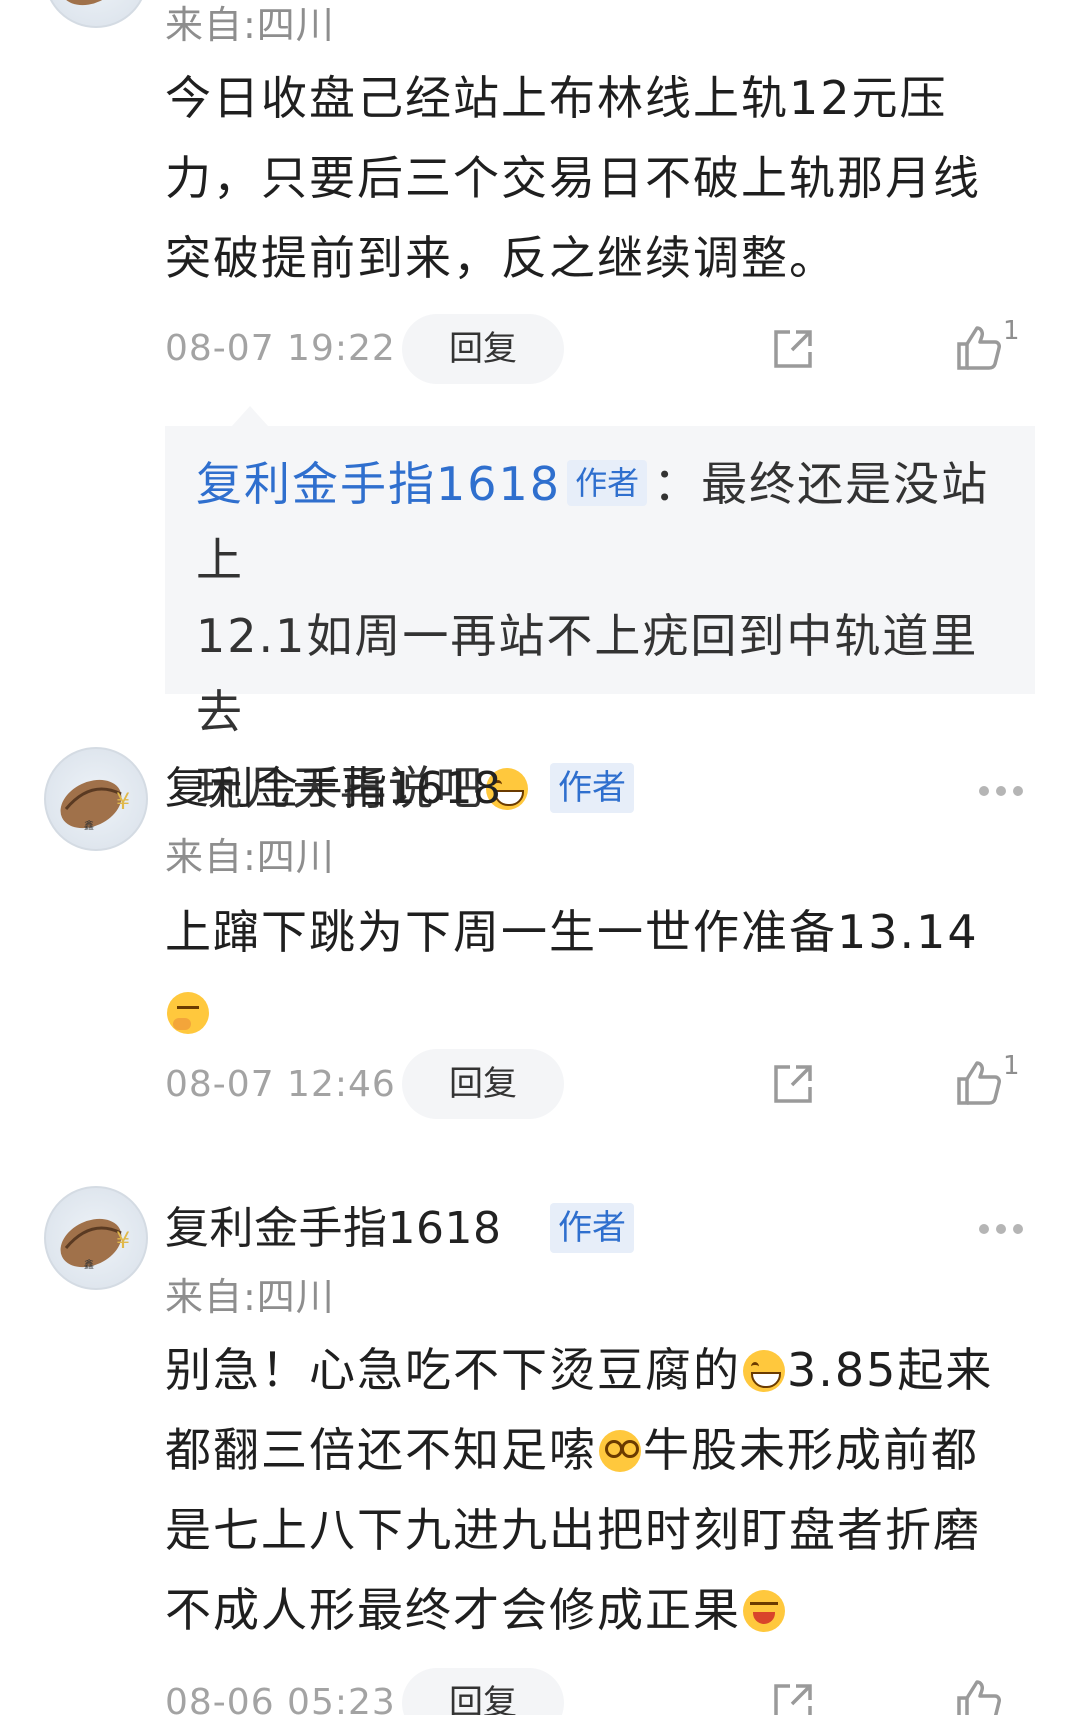  What do you see at coordinates (573, 1530) in the screenshot?
I see `comment-line: 是七上八下九进九出把时刻盯盘者折磨` at bounding box center [573, 1530].